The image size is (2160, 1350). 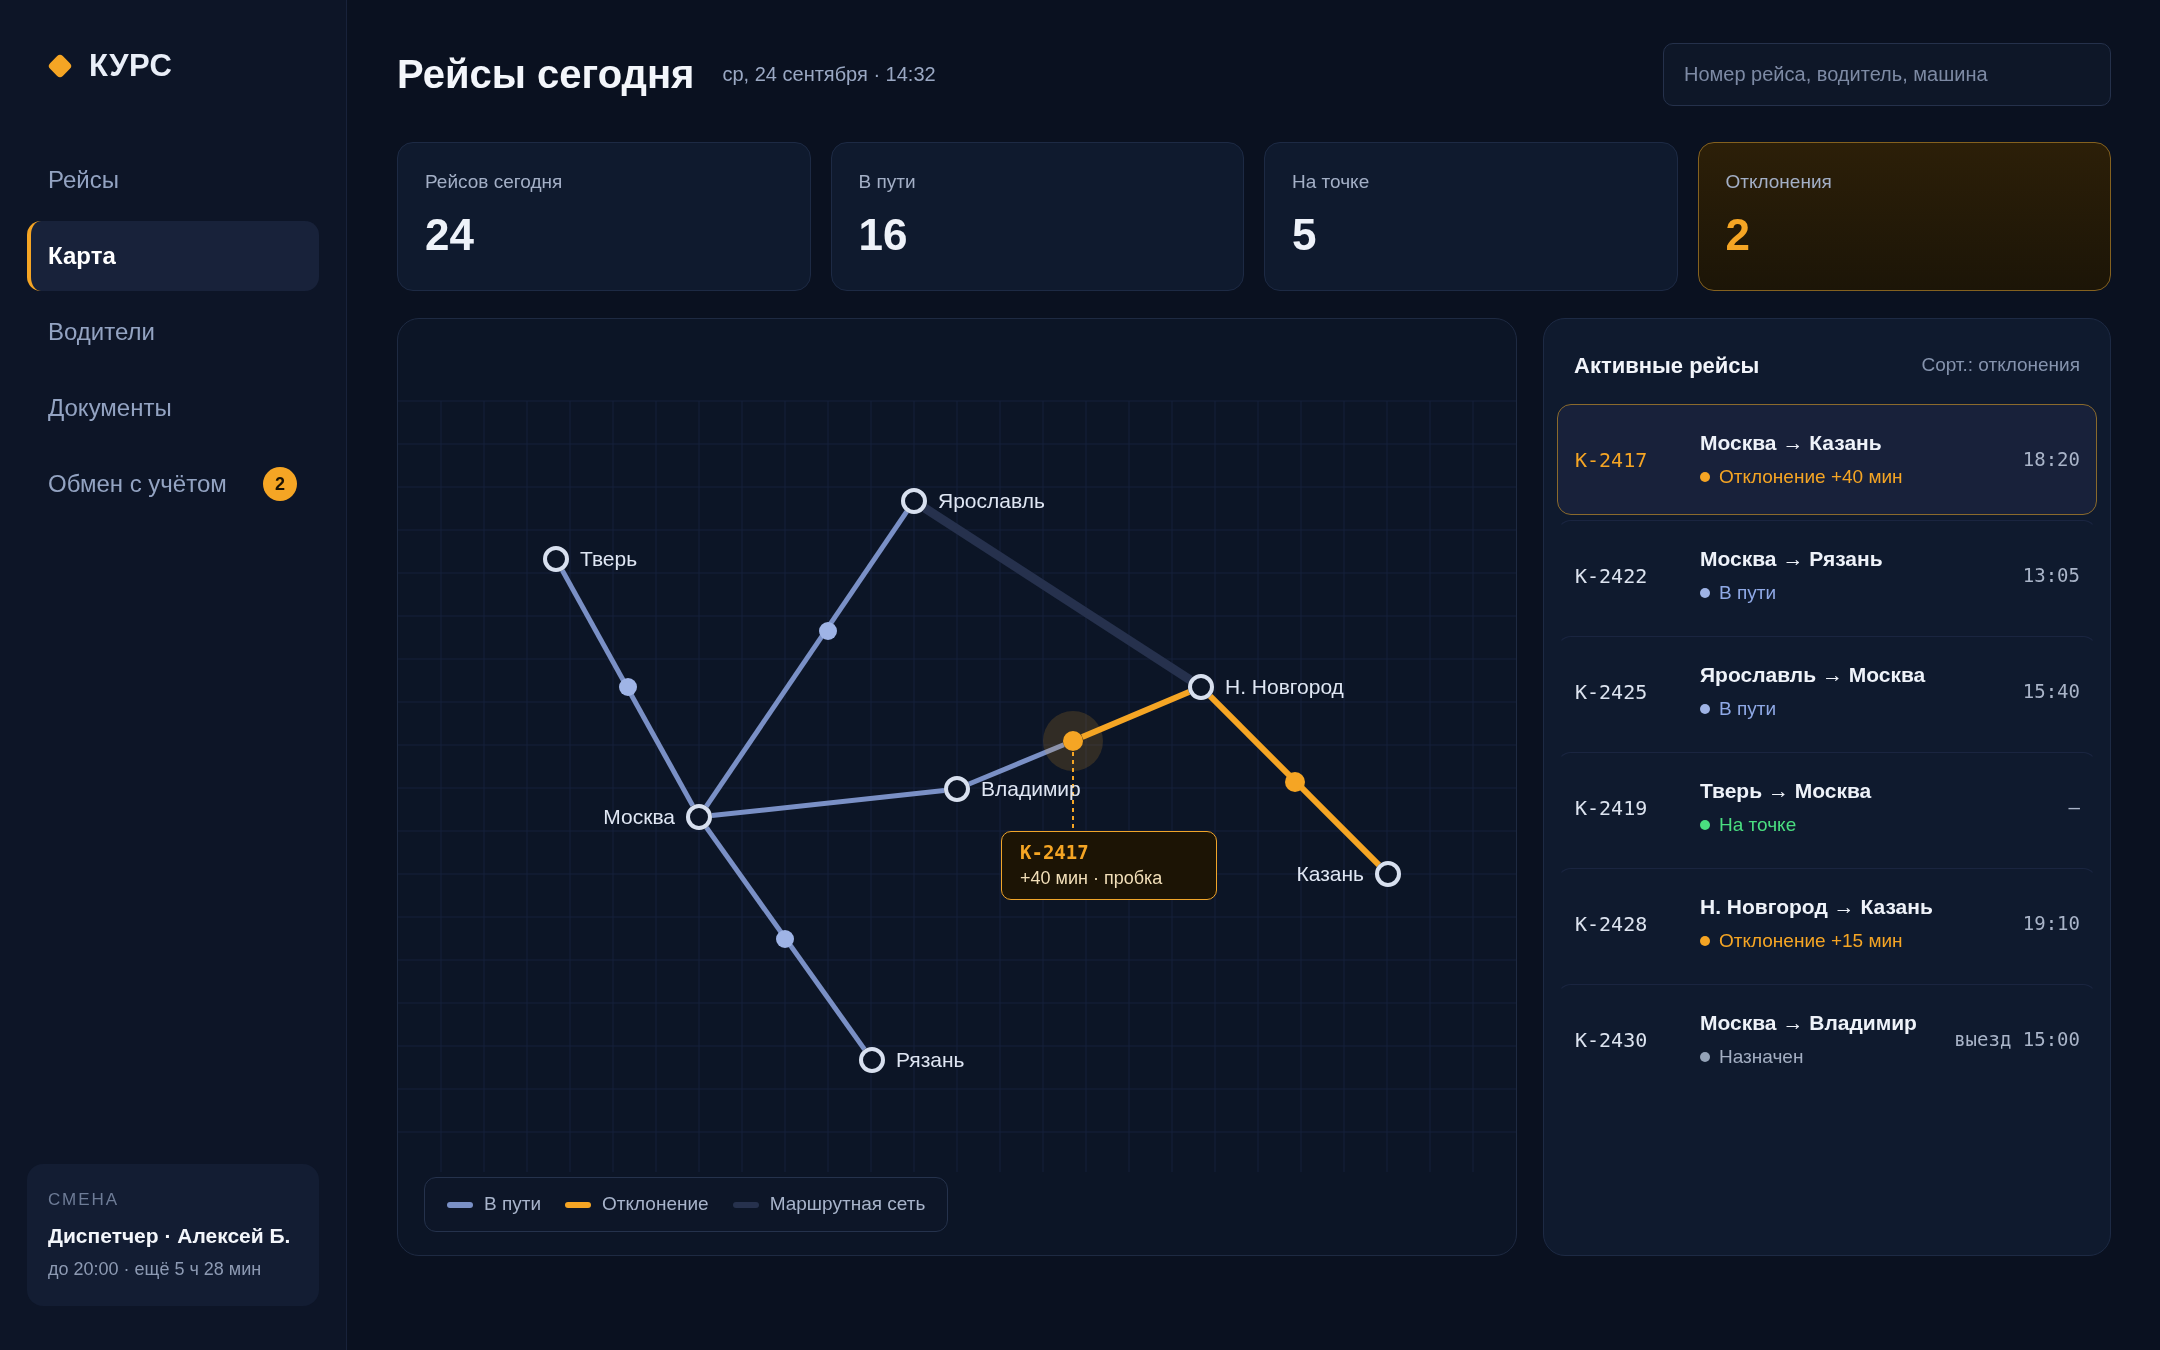 I want to click on stat-value: 16, so click(x=883, y=235).